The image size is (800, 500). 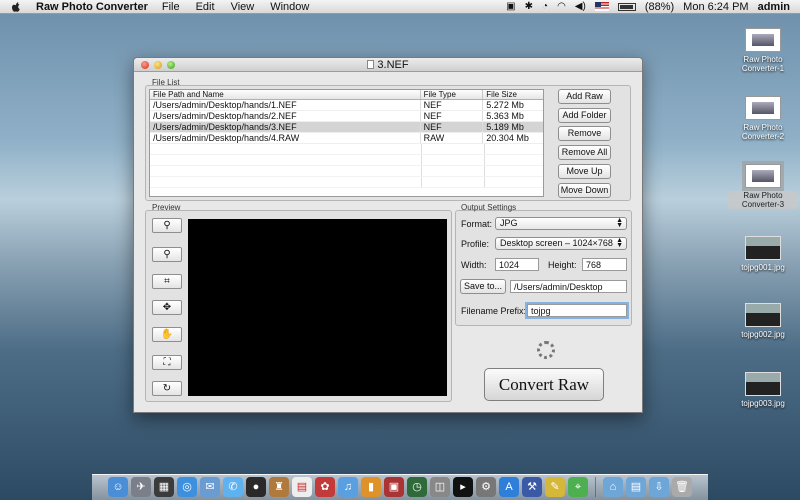 What do you see at coordinates (16, 7) in the screenshot?
I see `apple-icon` at bounding box center [16, 7].